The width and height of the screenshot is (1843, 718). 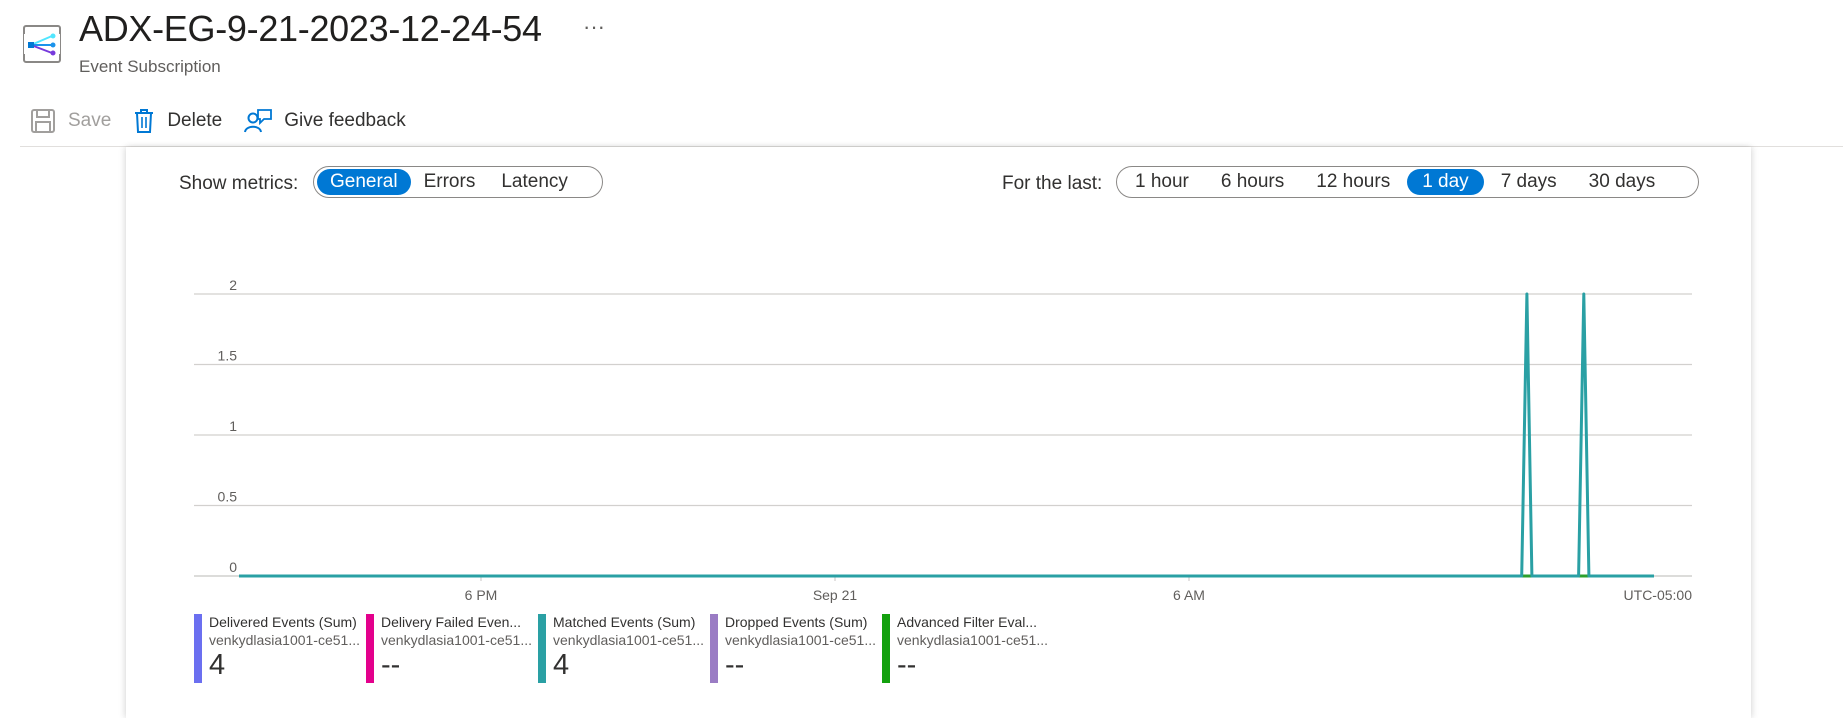 I want to click on y-tick-label: 0, so click(x=233, y=567).